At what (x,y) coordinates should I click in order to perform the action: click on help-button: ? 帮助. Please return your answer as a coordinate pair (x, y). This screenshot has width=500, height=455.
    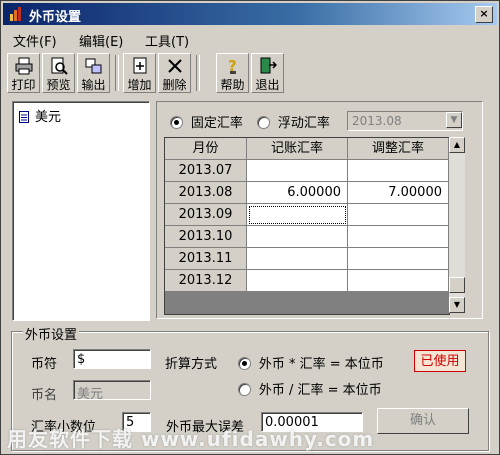
    Looking at the image, I should click on (232, 73).